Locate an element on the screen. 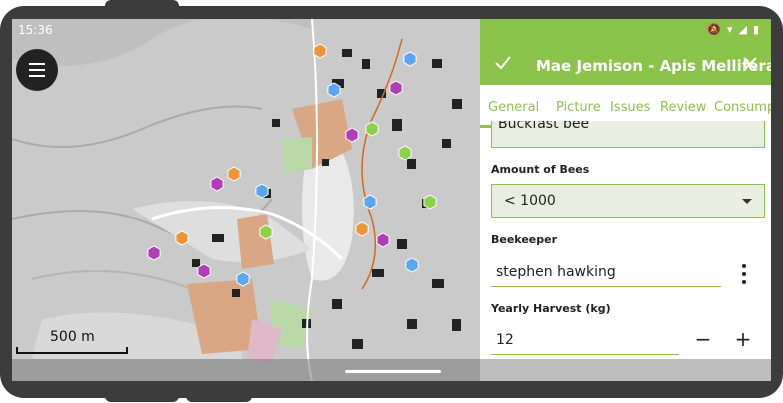 This screenshot has height=403, width=783. close-icon is located at coordinates (750, 64).